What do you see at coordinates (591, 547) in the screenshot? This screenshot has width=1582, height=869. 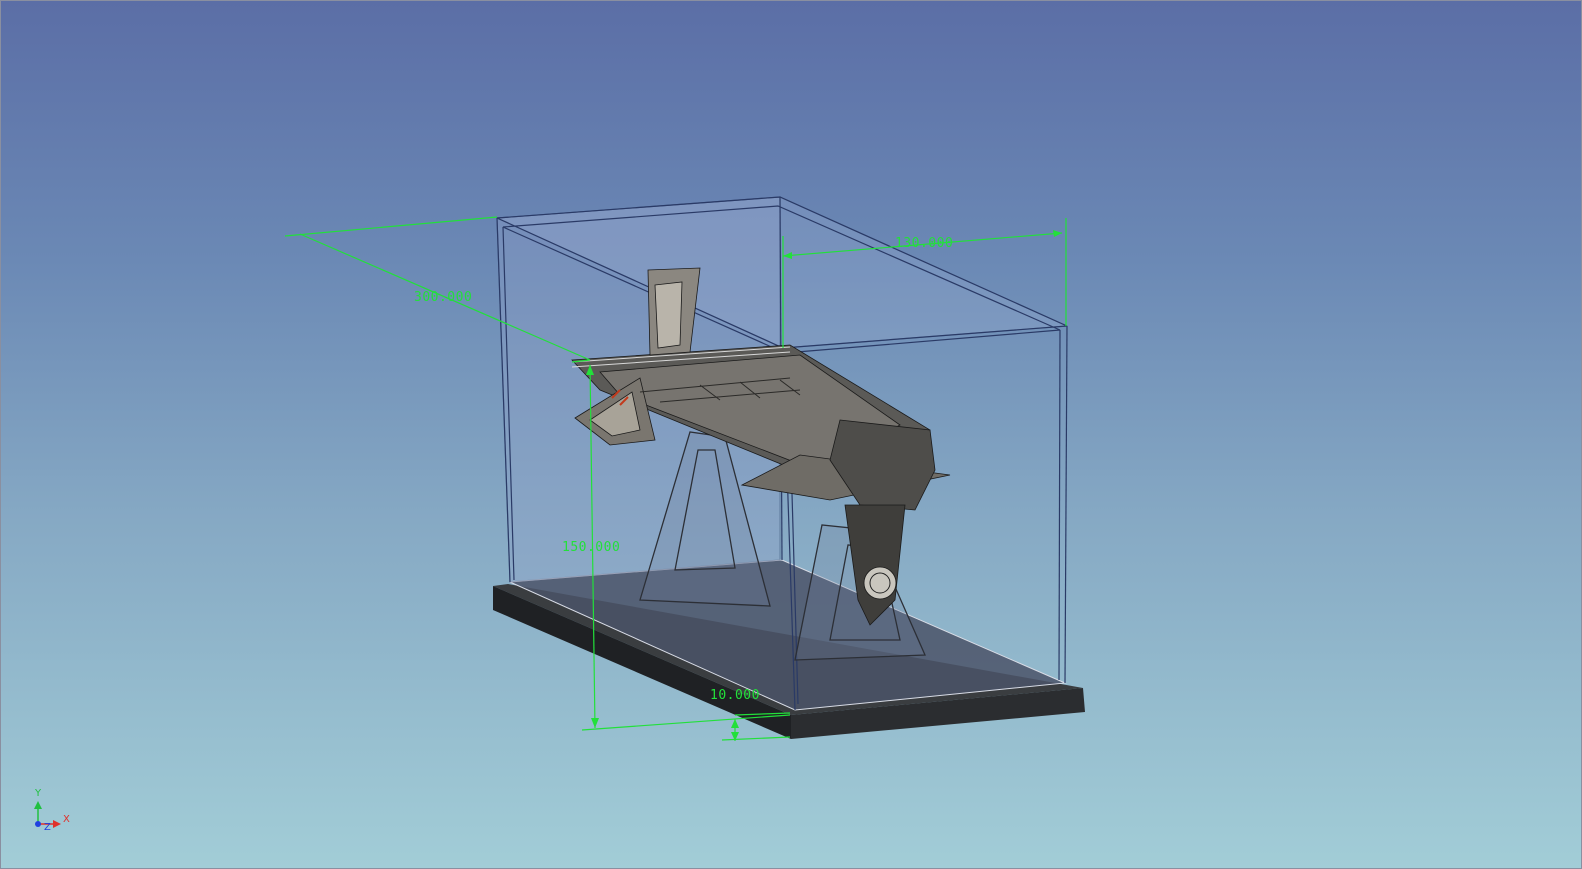 I see `dimension-height-label: 150.000` at bounding box center [591, 547].